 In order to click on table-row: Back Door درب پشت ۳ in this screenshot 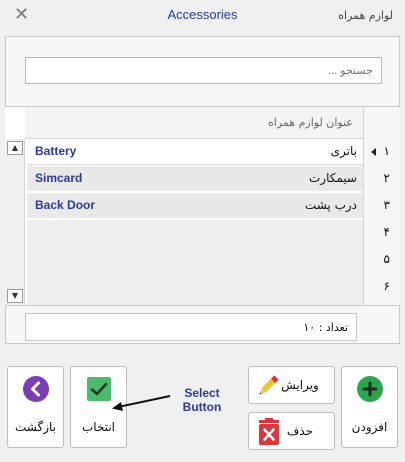, I will do `click(212, 206)`.